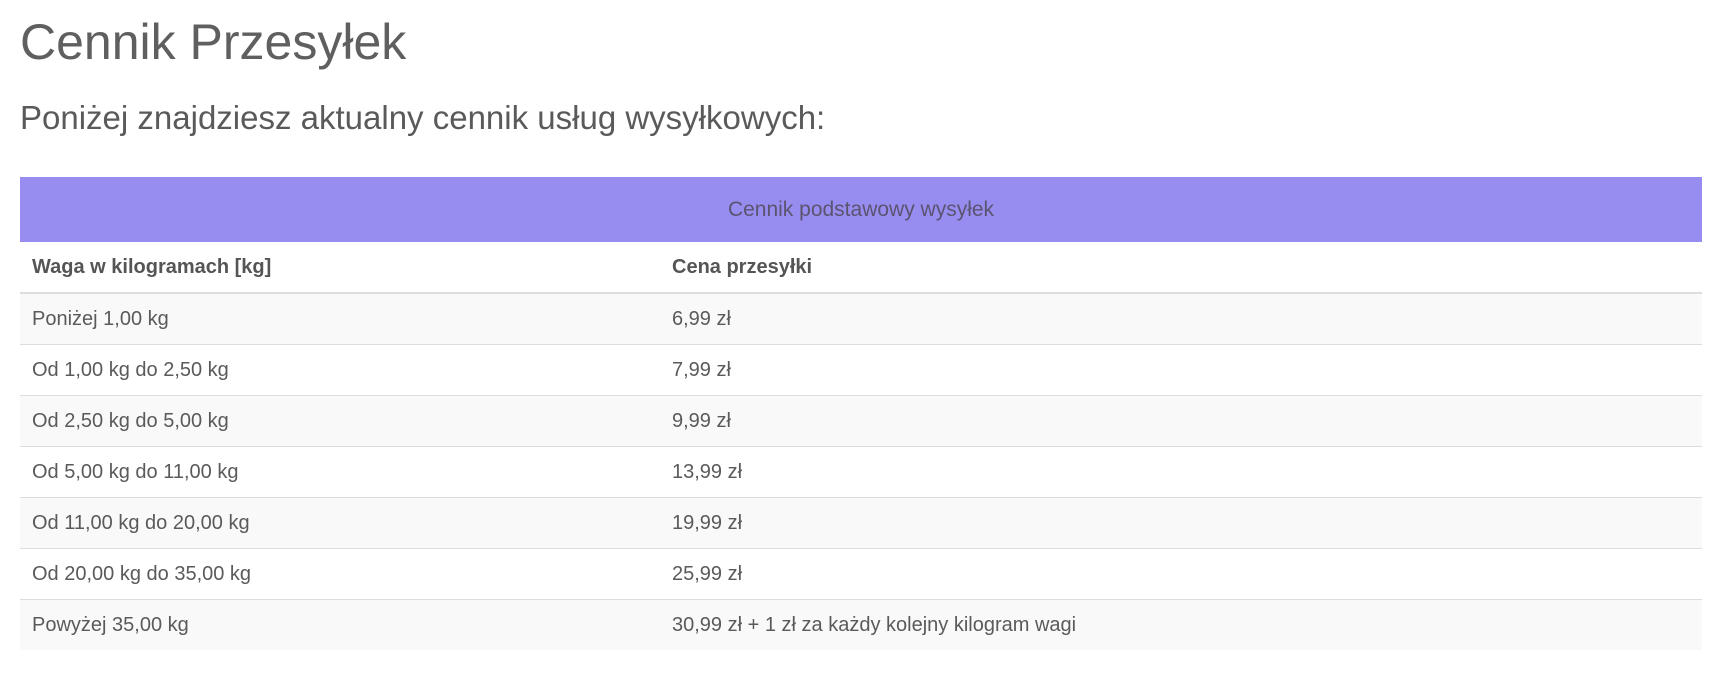  I want to click on table-header-row: Waga w kilogramach [kg] Cena przesyłki, so click(861, 268).